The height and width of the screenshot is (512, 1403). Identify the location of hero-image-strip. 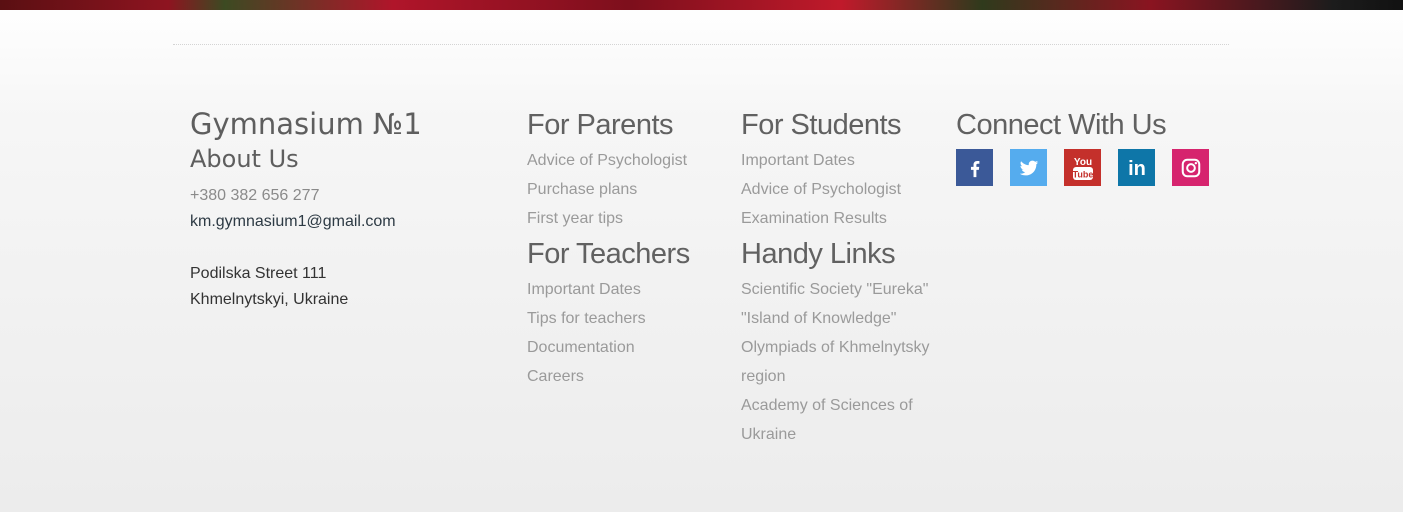
(701, 5).